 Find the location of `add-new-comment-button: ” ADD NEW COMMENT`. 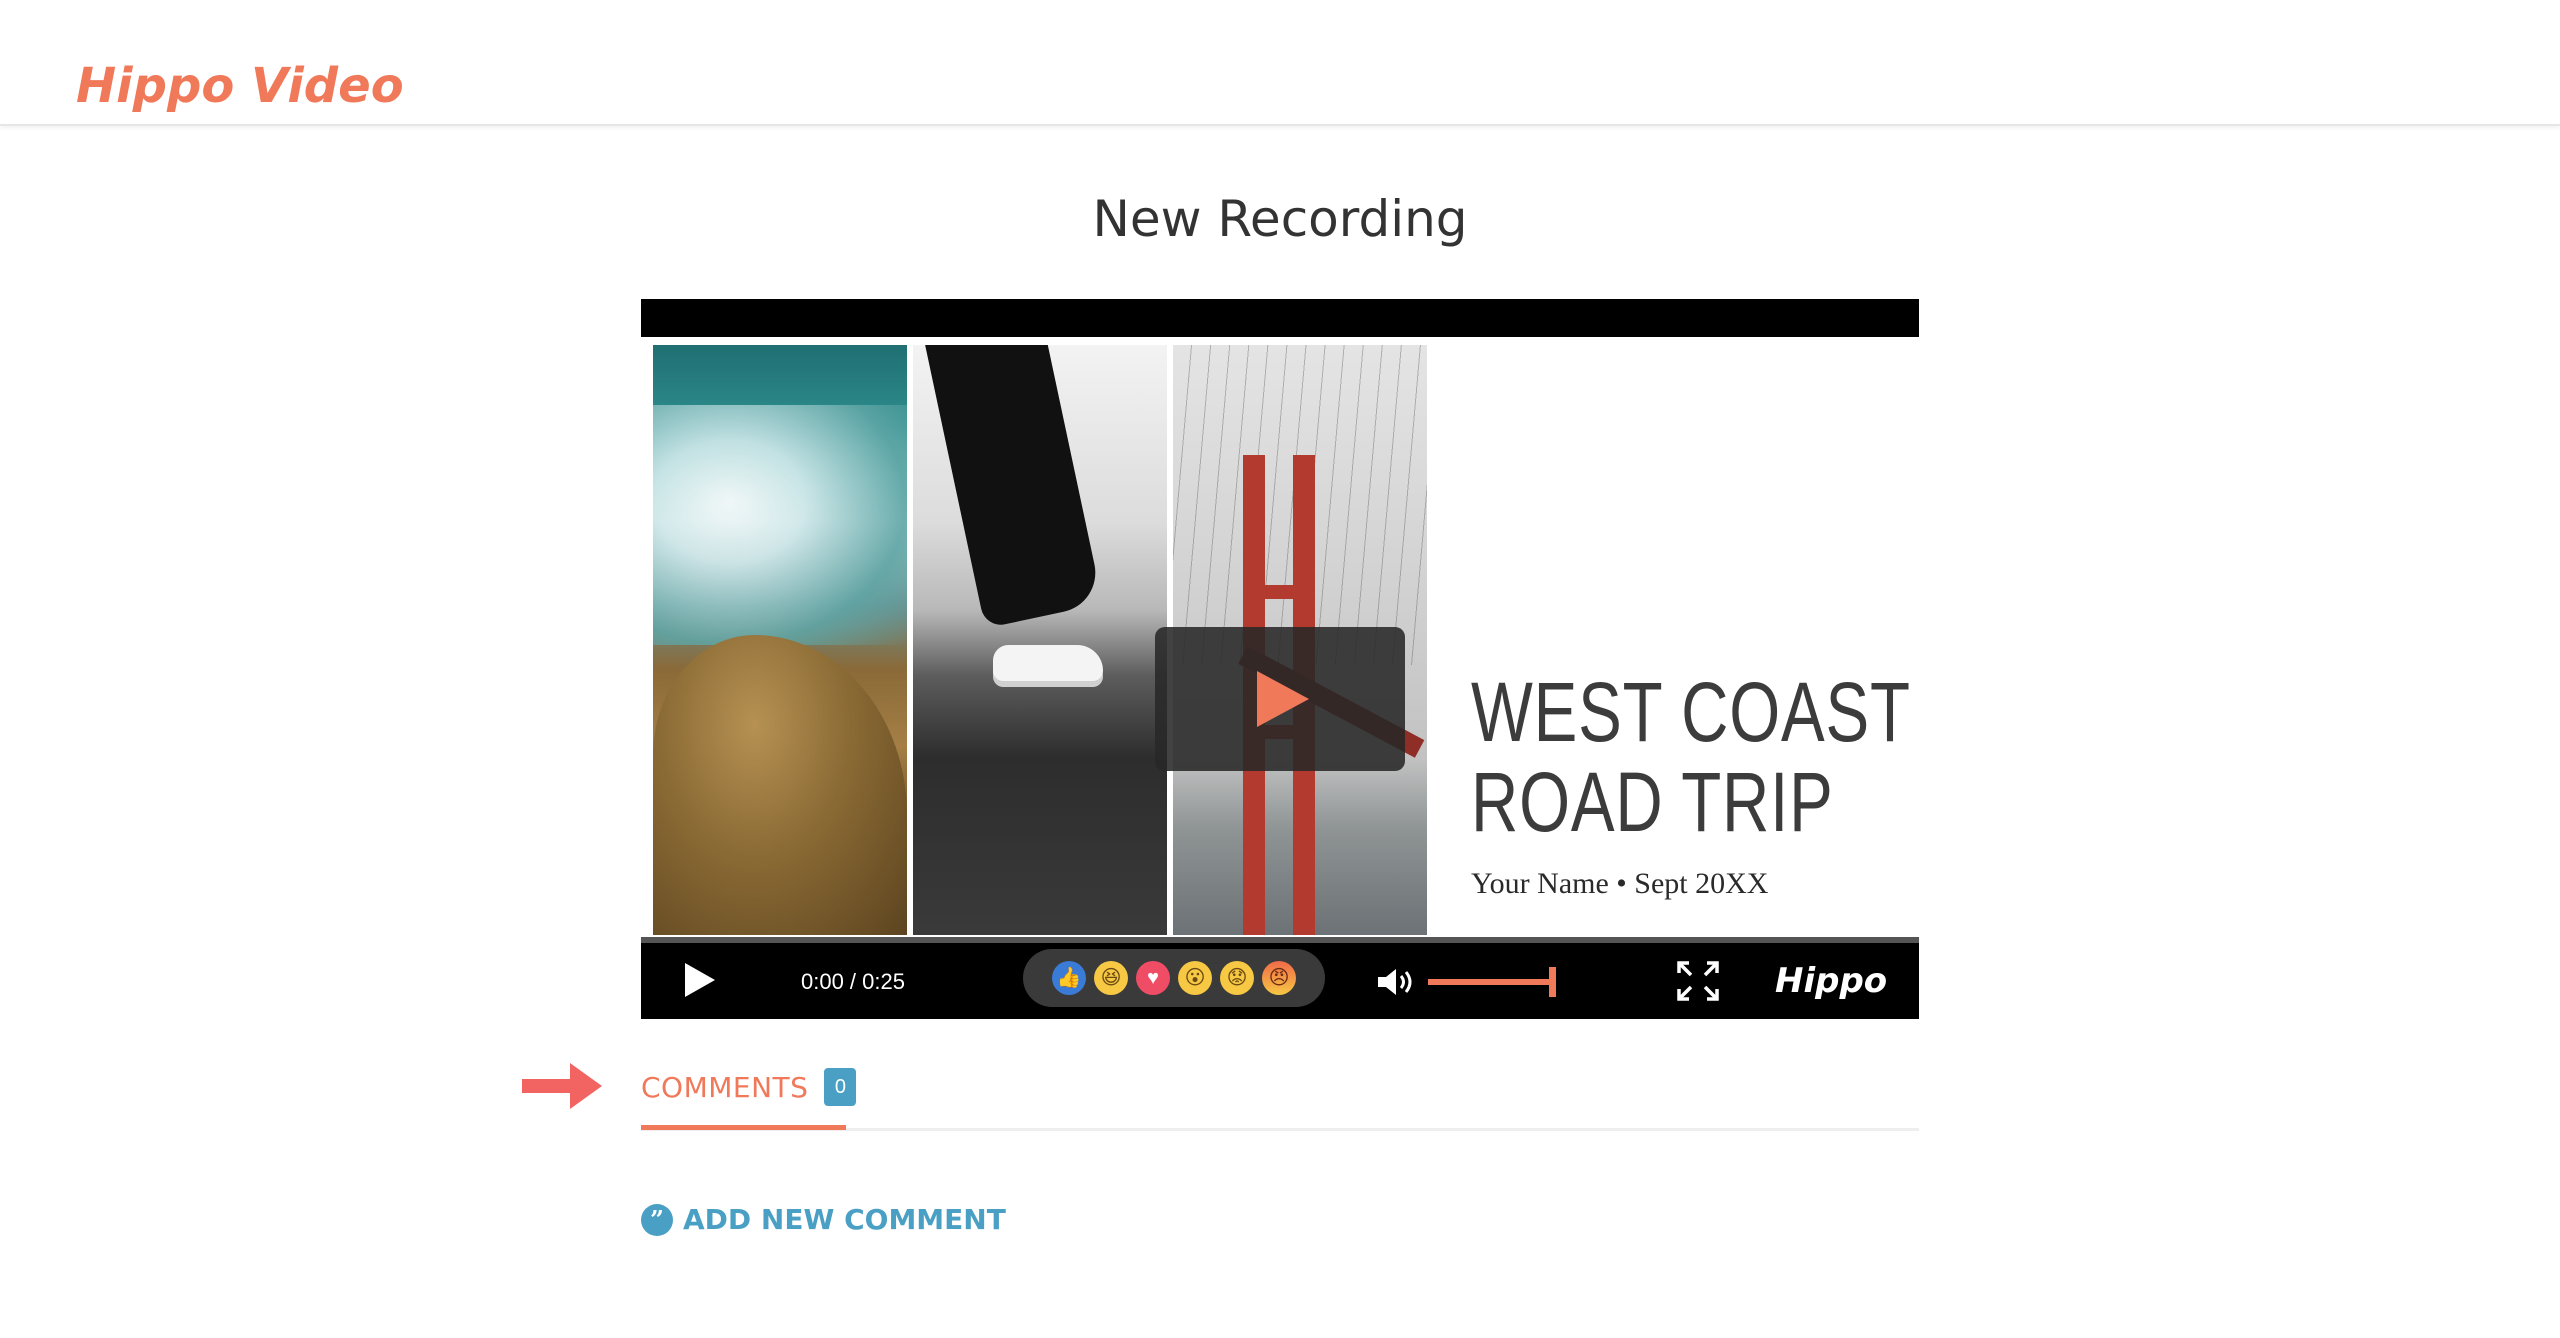

add-new-comment-button: ” ADD NEW COMMENT is located at coordinates (823, 1219).